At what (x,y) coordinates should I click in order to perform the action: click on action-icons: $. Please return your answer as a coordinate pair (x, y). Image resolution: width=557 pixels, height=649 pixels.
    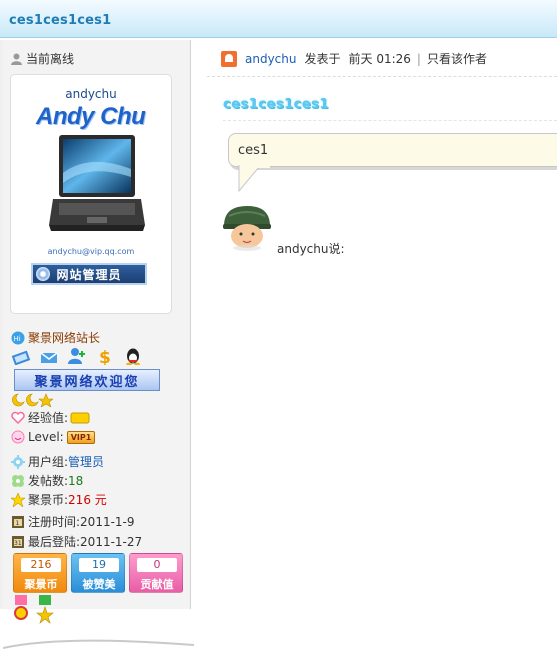
    Looking at the image, I should click on (77, 356).